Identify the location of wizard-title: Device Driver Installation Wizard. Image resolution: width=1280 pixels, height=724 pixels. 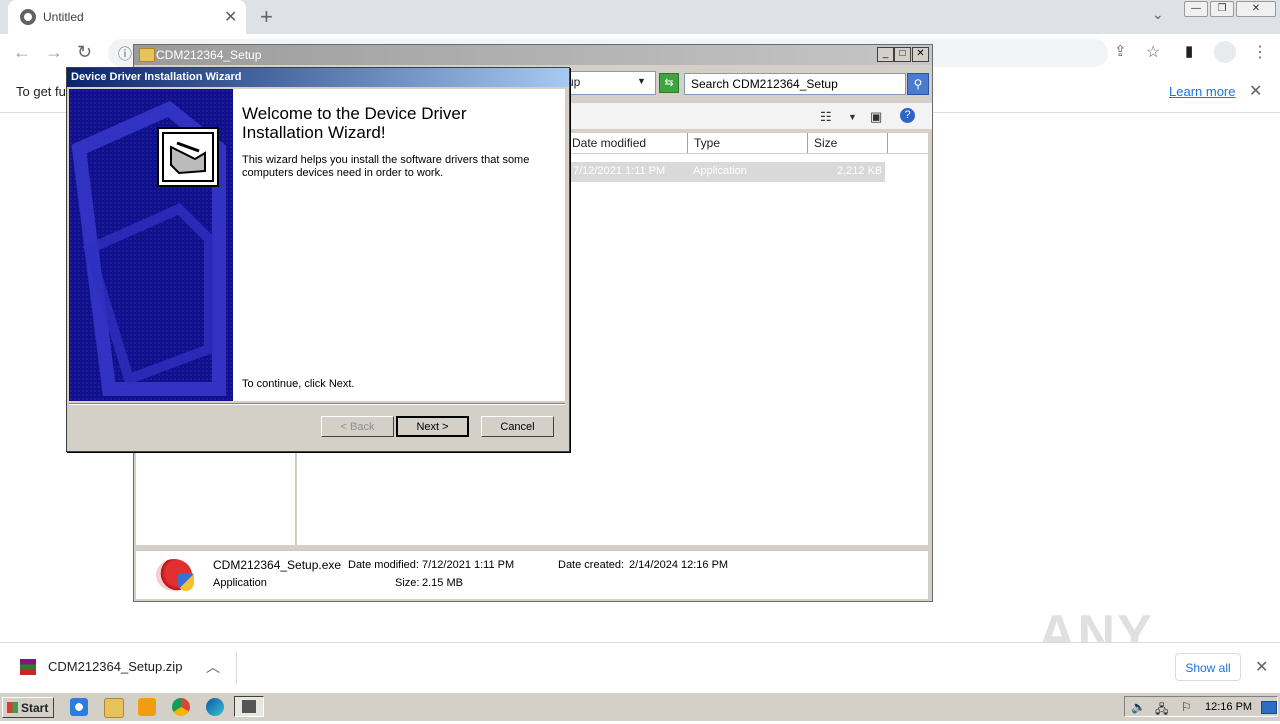
(156, 77).